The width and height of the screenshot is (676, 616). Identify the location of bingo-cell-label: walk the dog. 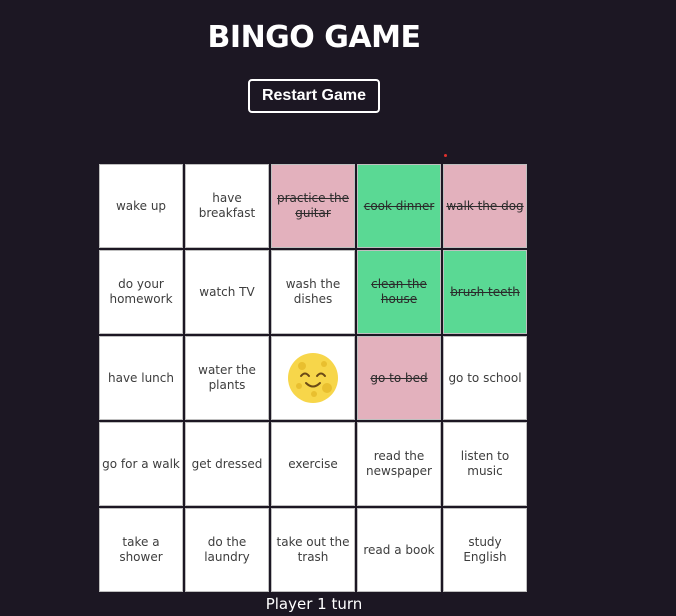
(485, 205).